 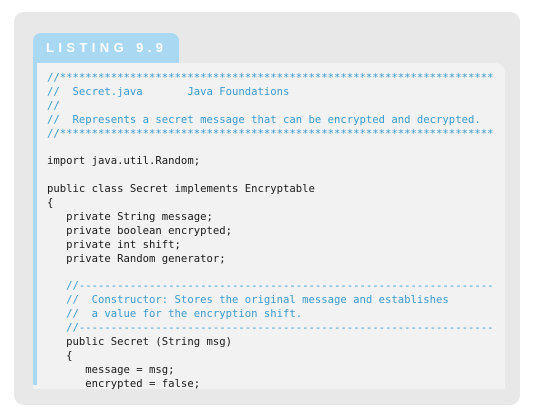 I want to click on code-comment-line: // Secret.java Java Foundations, so click(x=168, y=91).